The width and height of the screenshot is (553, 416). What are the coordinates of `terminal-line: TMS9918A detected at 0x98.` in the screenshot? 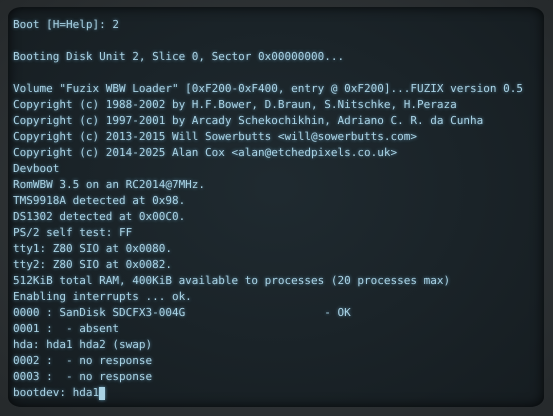 It's located at (99, 201).